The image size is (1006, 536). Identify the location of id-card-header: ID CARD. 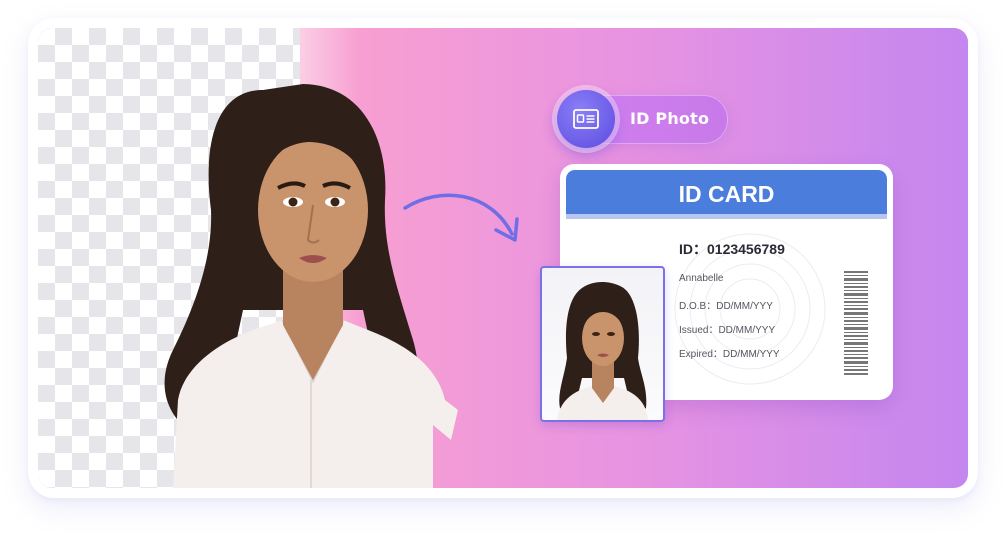
(726, 192).